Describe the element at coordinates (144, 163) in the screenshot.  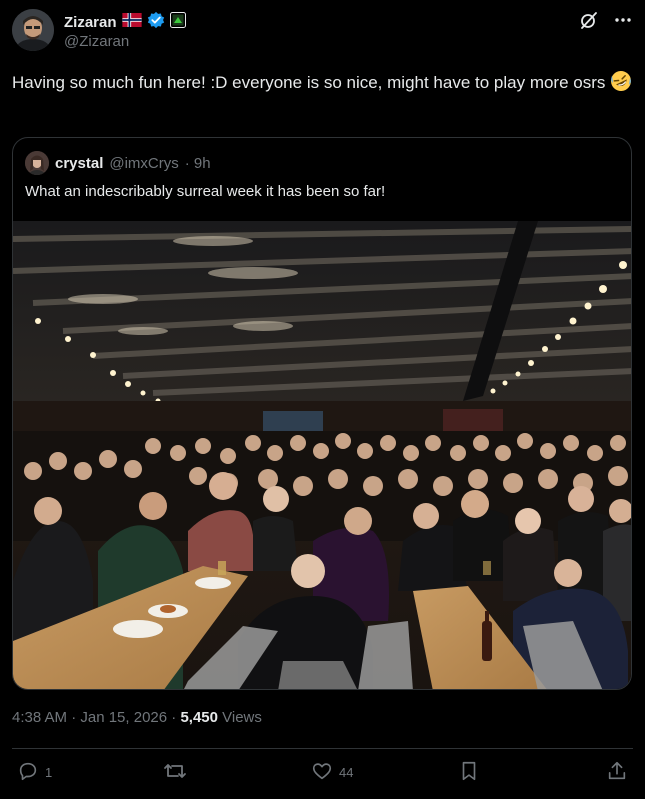
I see `quote-author-handle: @imxCrys` at that location.